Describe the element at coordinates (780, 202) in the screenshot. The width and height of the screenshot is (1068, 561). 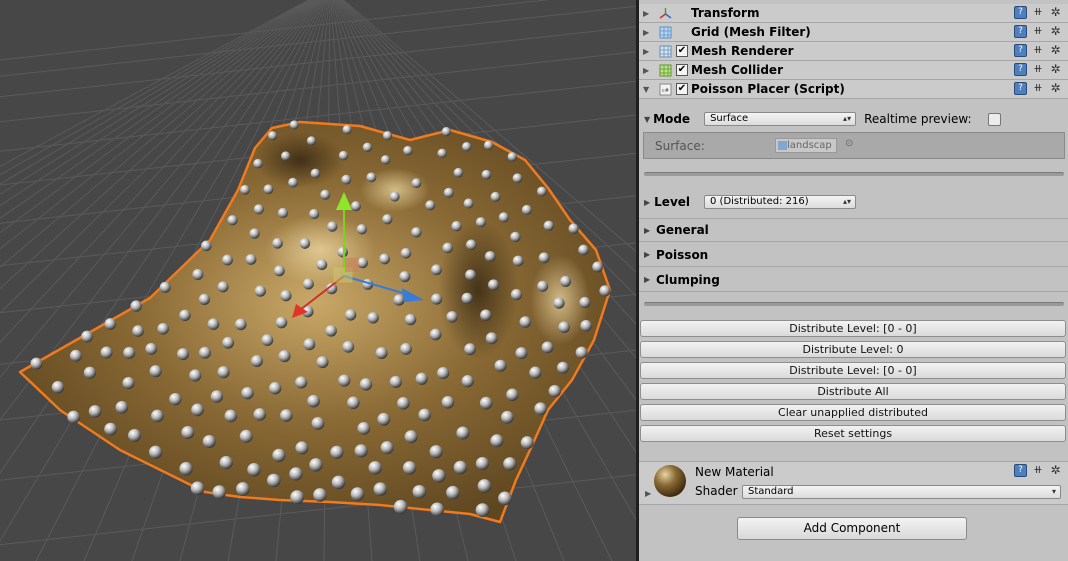
I see `level-dropdown: 0 (Distributed: 216) ▴▾` at that location.